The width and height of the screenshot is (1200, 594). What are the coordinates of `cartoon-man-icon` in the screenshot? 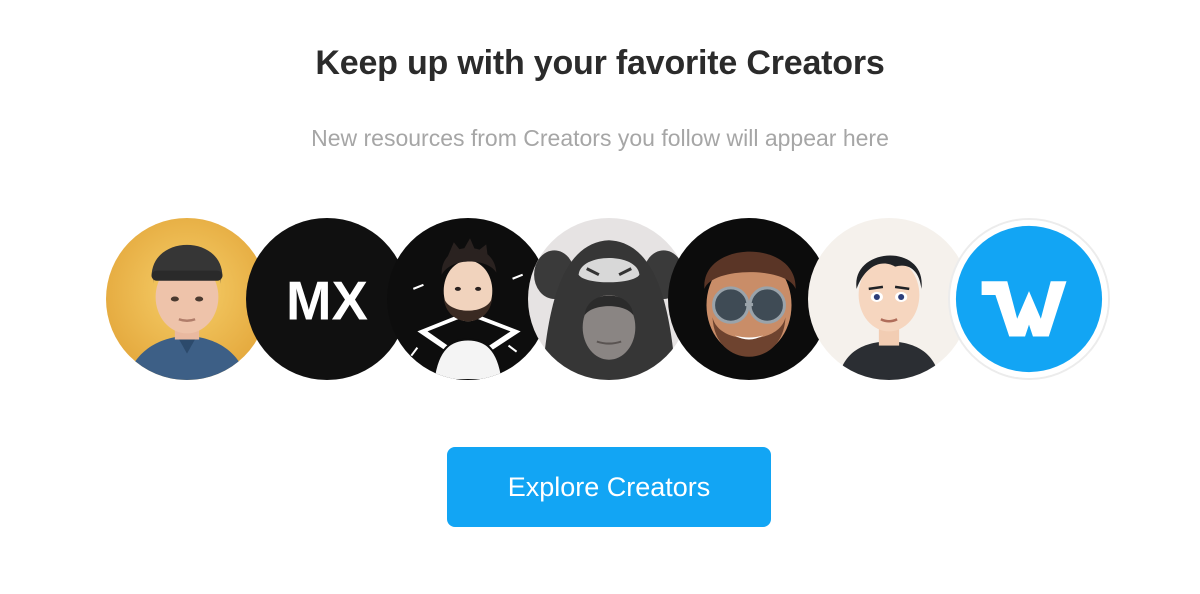 It's located at (889, 299).